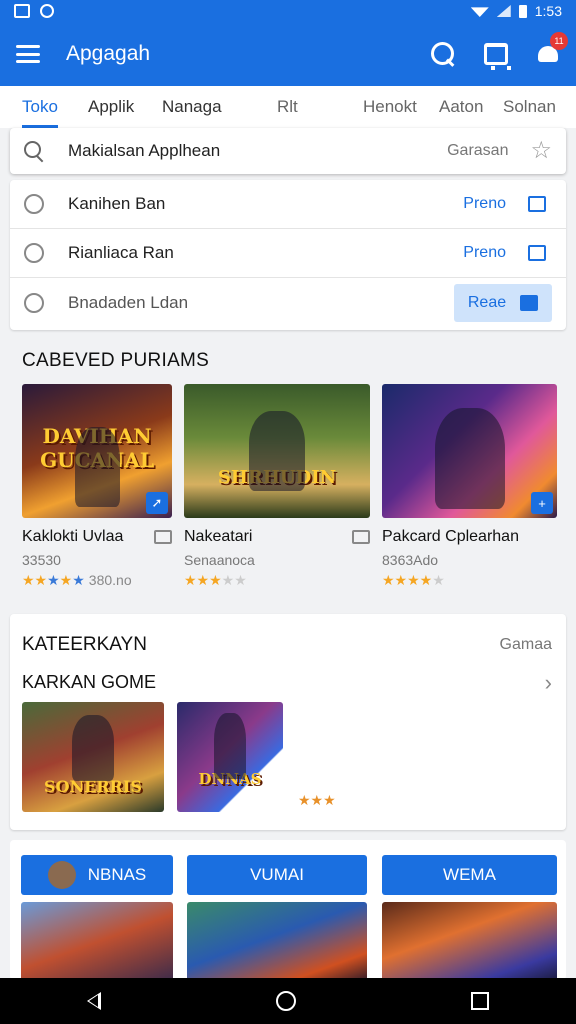  What do you see at coordinates (111, 107) in the screenshot?
I see `tab-applik: Applik` at bounding box center [111, 107].